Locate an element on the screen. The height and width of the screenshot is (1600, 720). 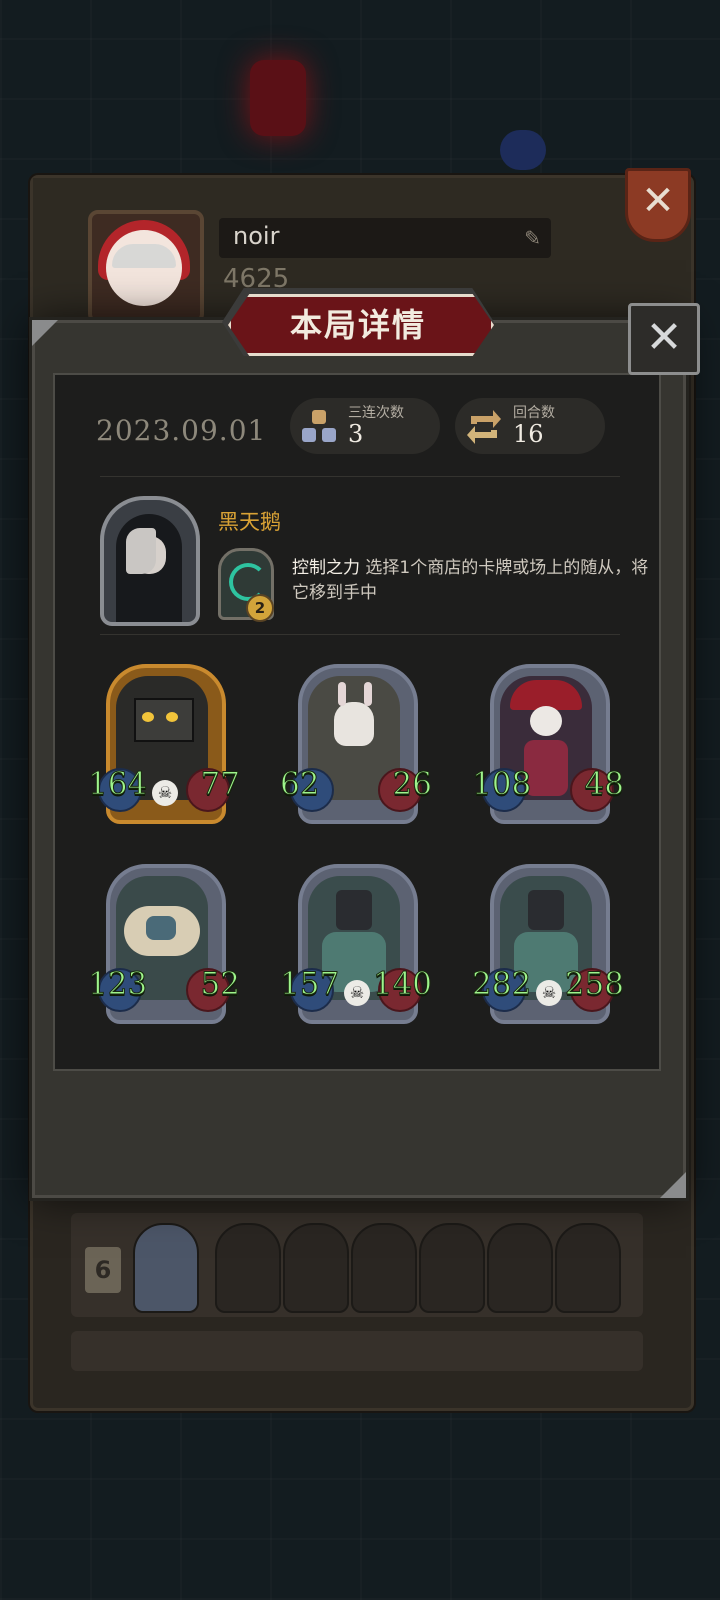
triple-label: 三连次数 is located at coordinates (376, 413).